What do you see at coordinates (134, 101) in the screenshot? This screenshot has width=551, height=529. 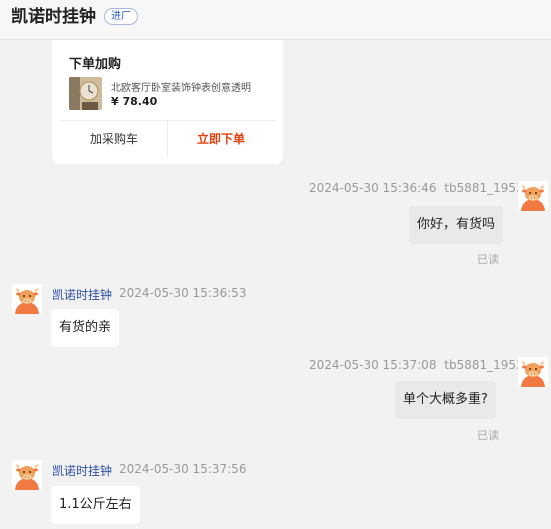 I see `product-price: ¥ 78.40` at bounding box center [134, 101].